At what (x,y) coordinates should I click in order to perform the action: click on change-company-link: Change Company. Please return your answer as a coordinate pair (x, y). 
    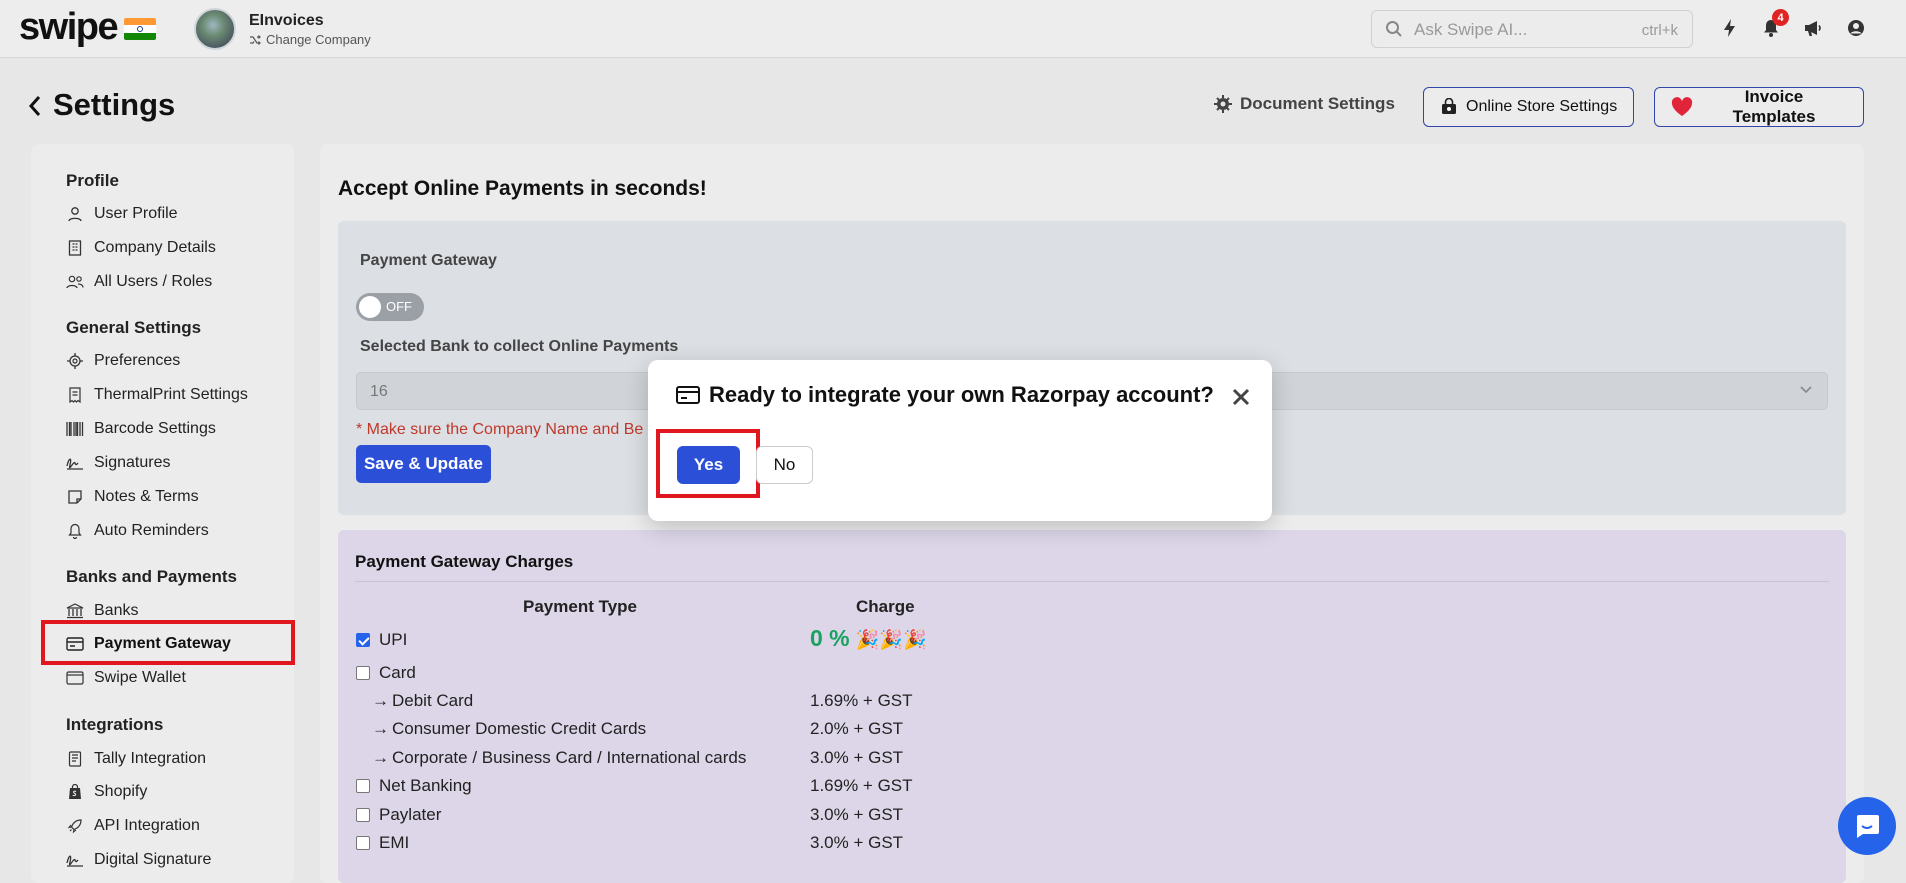
    Looking at the image, I should click on (310, 39).